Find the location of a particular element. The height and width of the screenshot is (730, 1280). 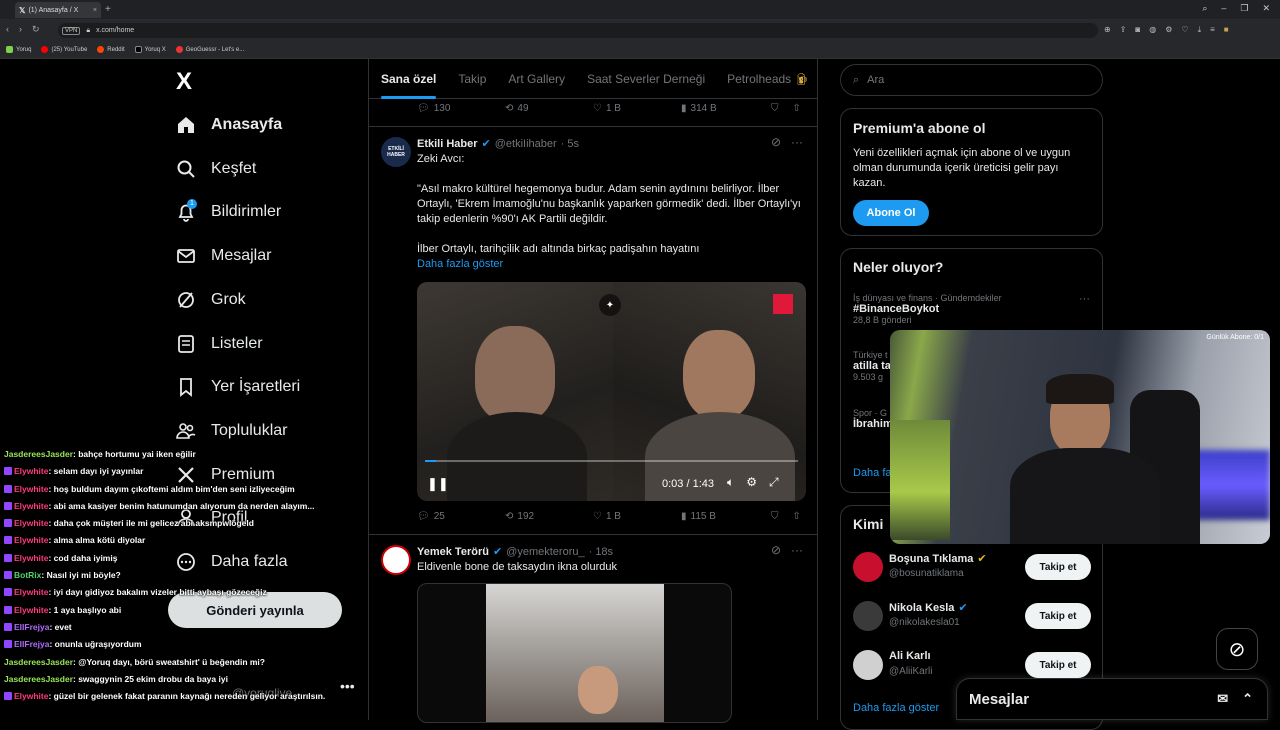

expand-icon: ⌃ is located at coordinates (1247, 699).